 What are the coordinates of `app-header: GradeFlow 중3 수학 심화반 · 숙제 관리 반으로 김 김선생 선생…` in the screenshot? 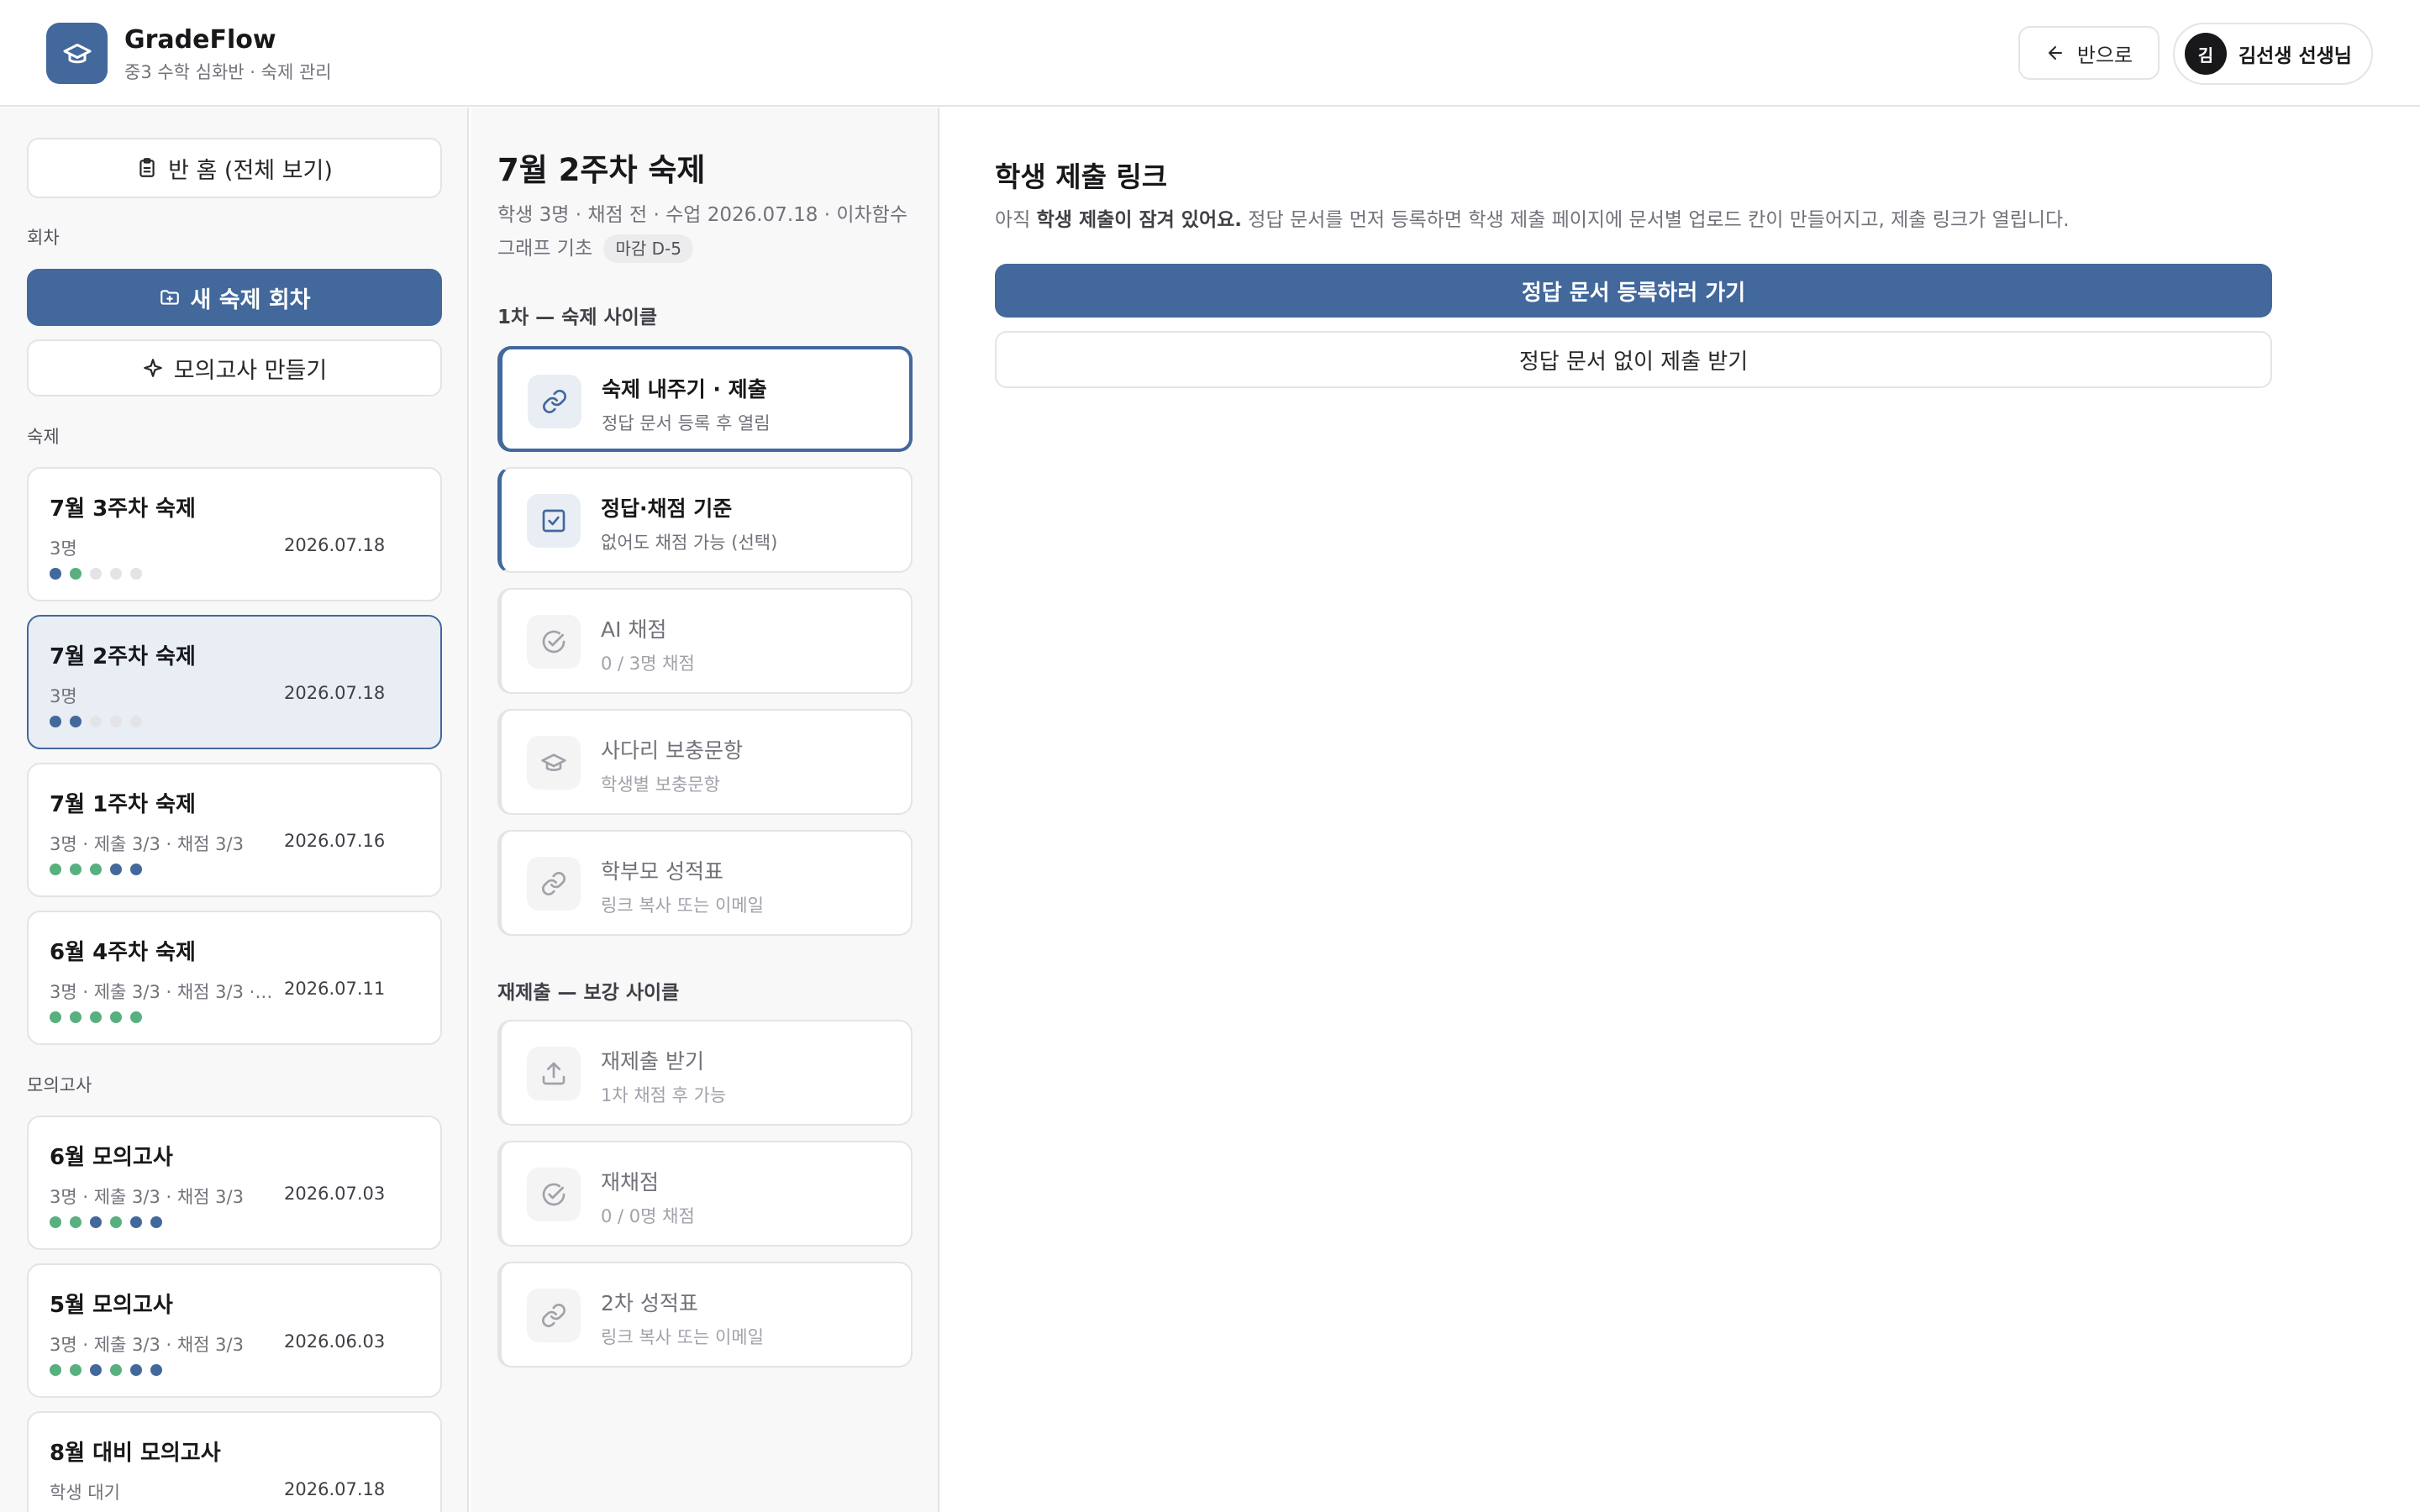 It's located at (1210, 53).